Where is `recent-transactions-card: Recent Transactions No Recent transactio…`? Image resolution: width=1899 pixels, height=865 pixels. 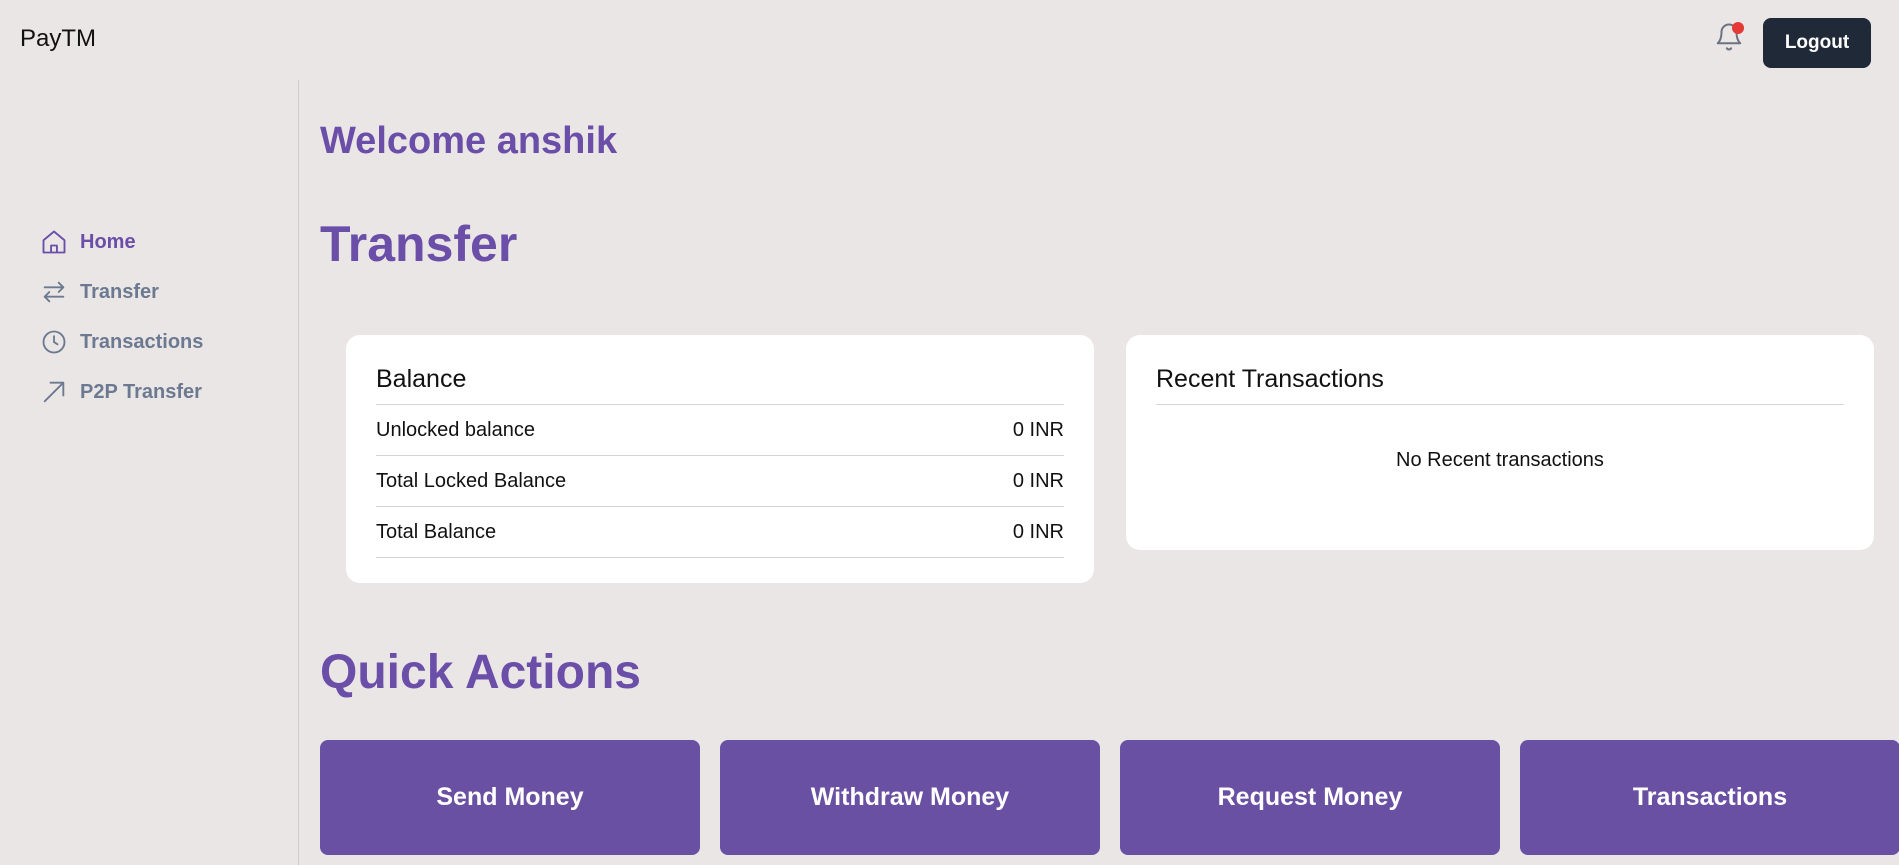
recent-transactions-card: Recent Transactions No Recent transactio… is located at coordinates (1500, 442).